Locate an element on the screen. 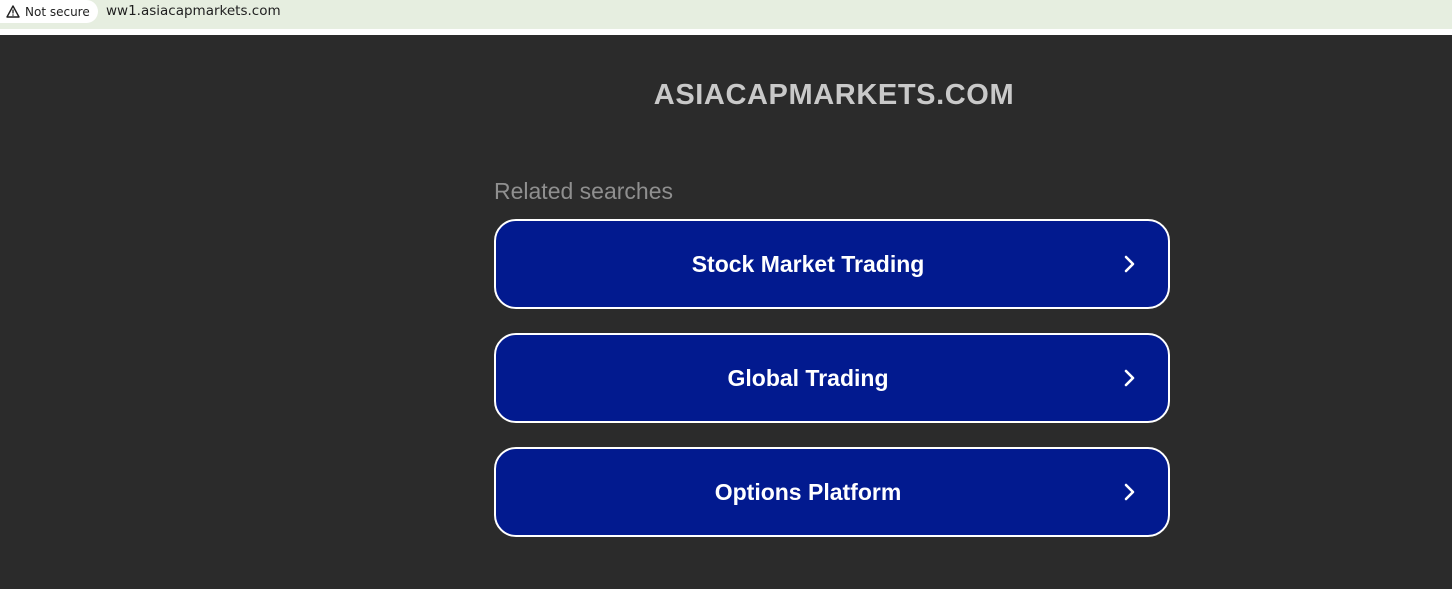 The width and height of the screenshot is (1452, 589). related-search-global-trading: Global Trading is located at coordinates (832, 378).